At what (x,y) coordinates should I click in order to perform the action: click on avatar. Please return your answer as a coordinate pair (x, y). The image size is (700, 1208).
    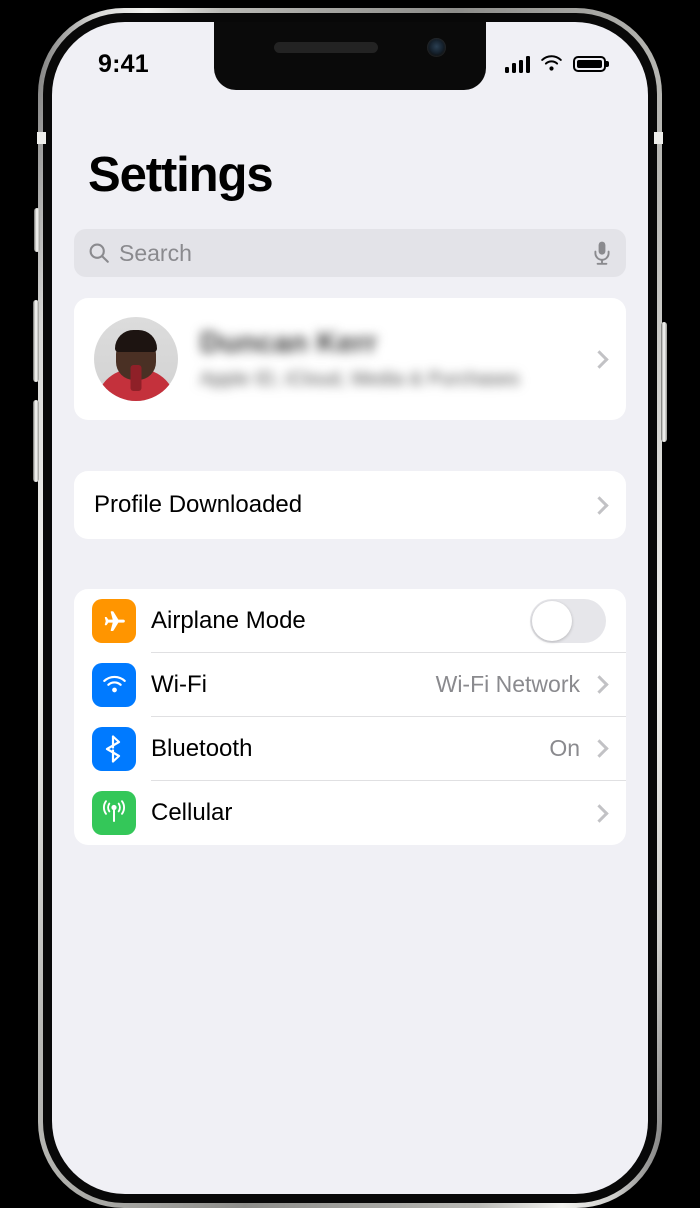
    Looking at the image, I should click on (136, 359).